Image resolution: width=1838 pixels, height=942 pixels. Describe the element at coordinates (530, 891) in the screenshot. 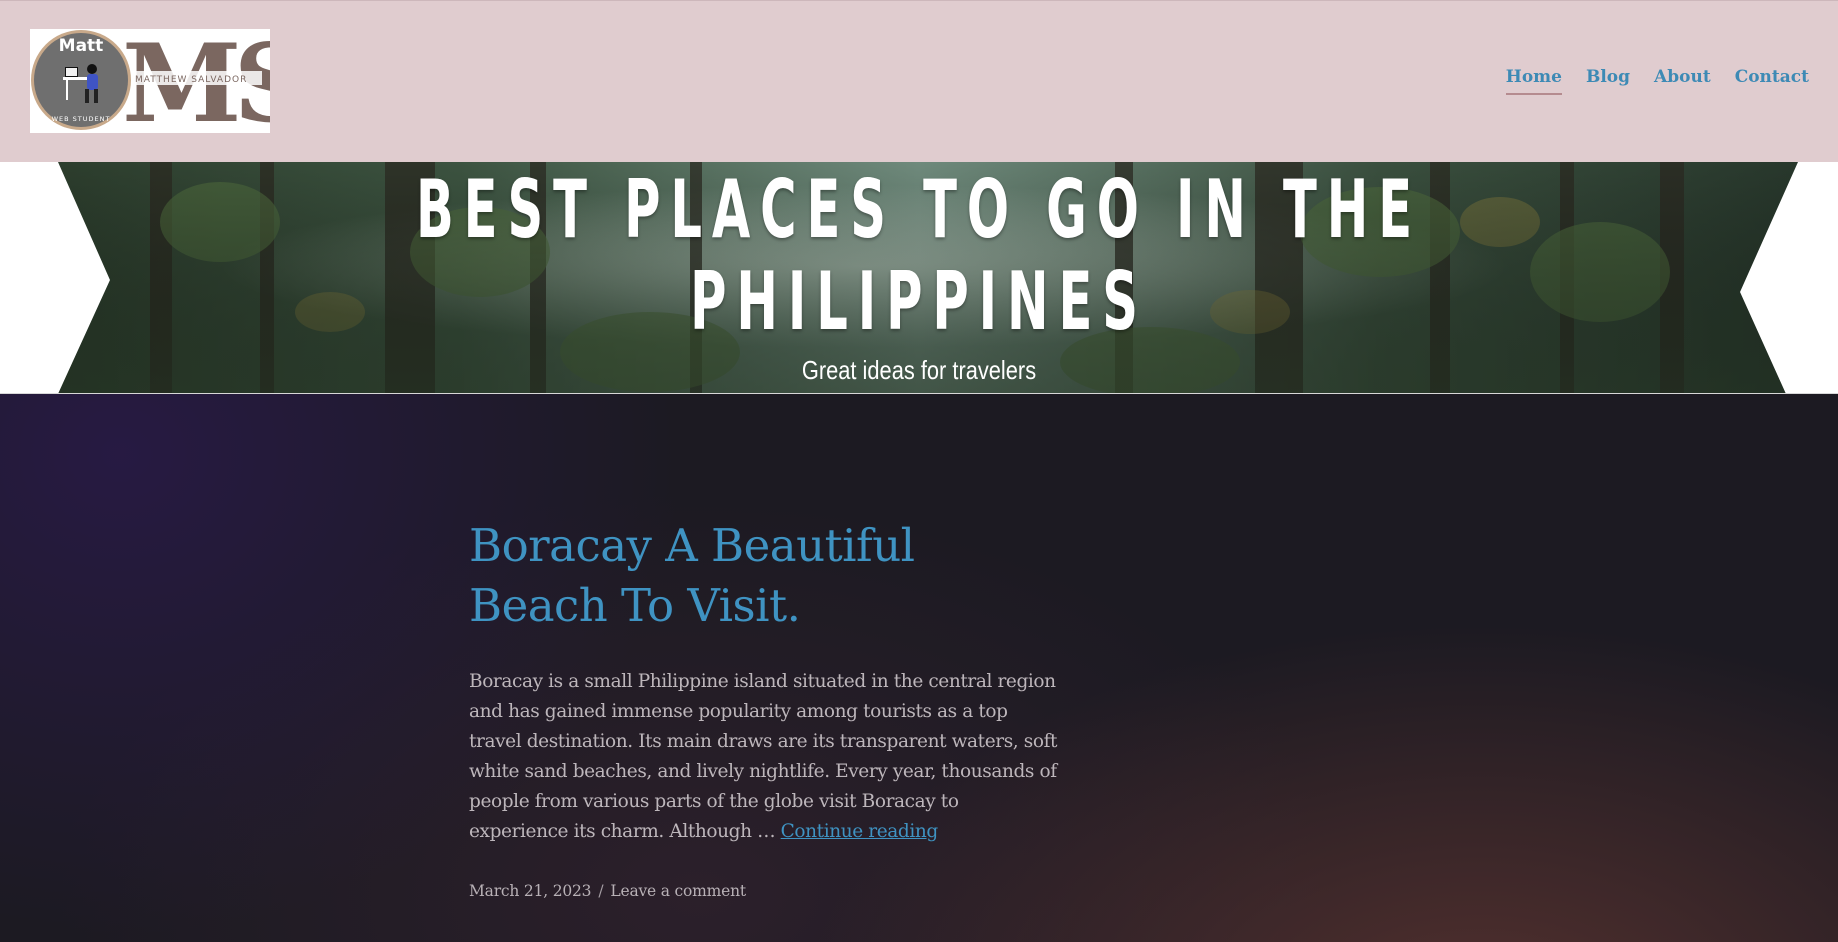

I see `post-date-link: March 21, 2023` at that location.